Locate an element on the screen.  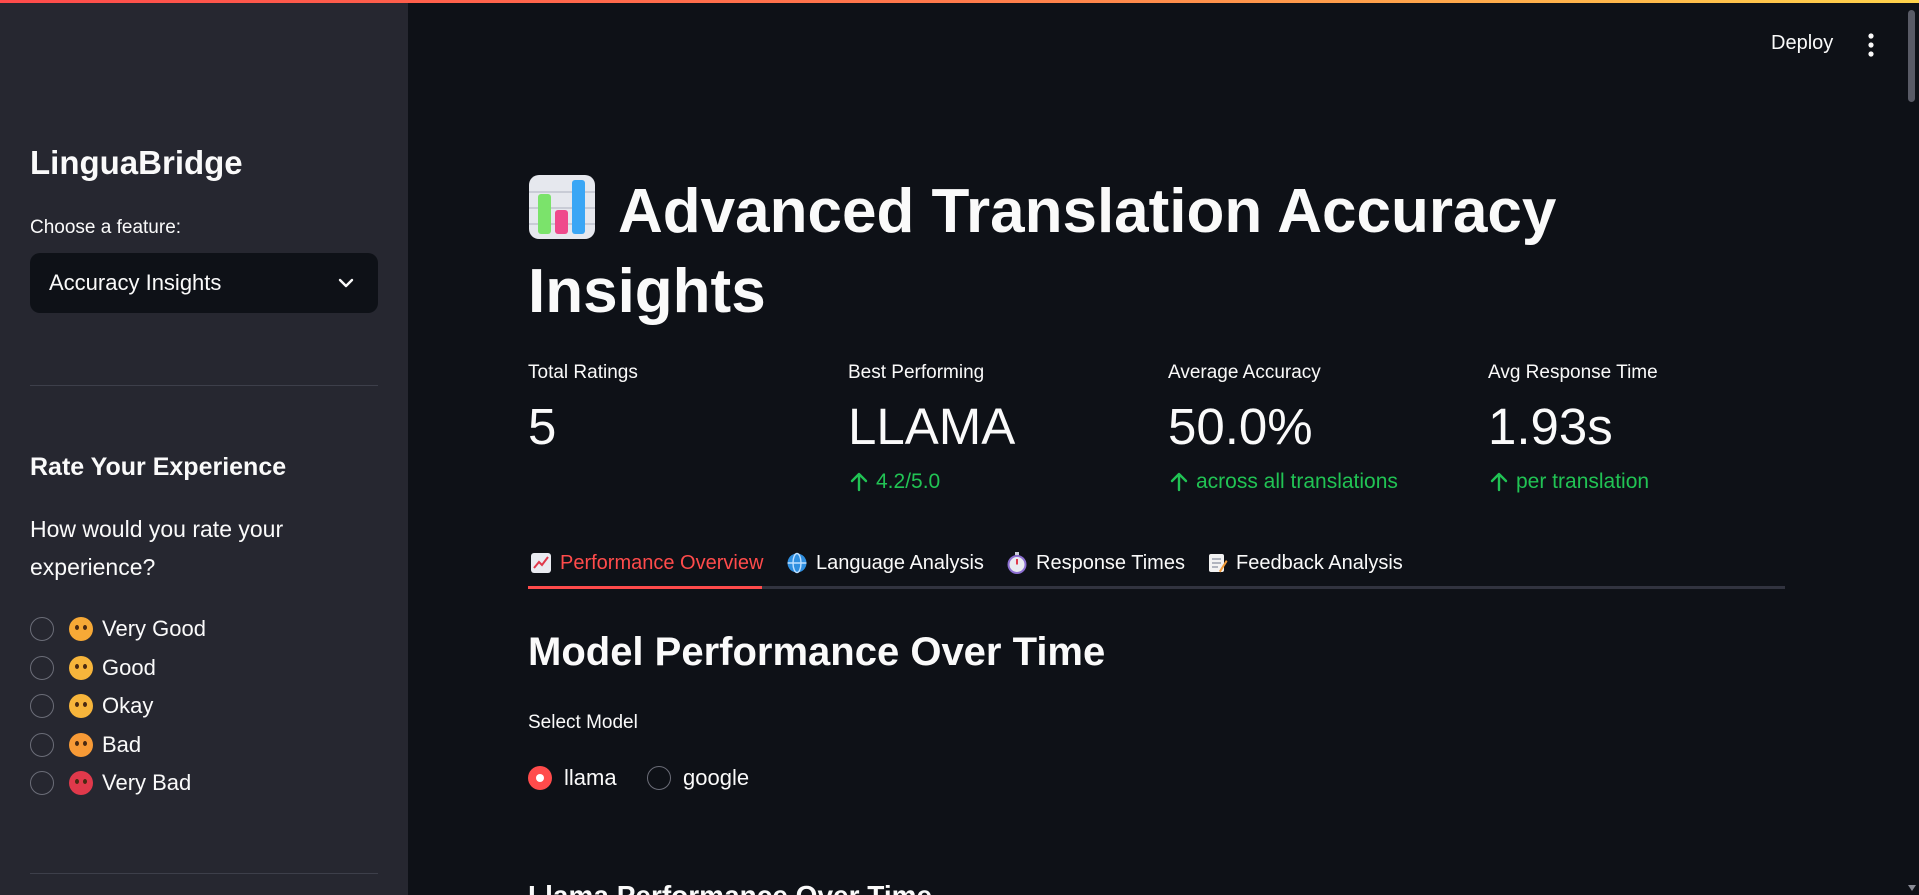
tab-feedback-analysis: Feedback Analysis is located at coordinates (1304, 563).